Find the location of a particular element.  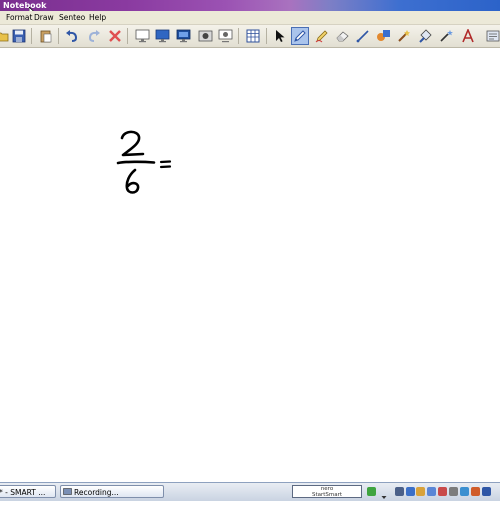

ink-equals is located at coordinates (165, 164).